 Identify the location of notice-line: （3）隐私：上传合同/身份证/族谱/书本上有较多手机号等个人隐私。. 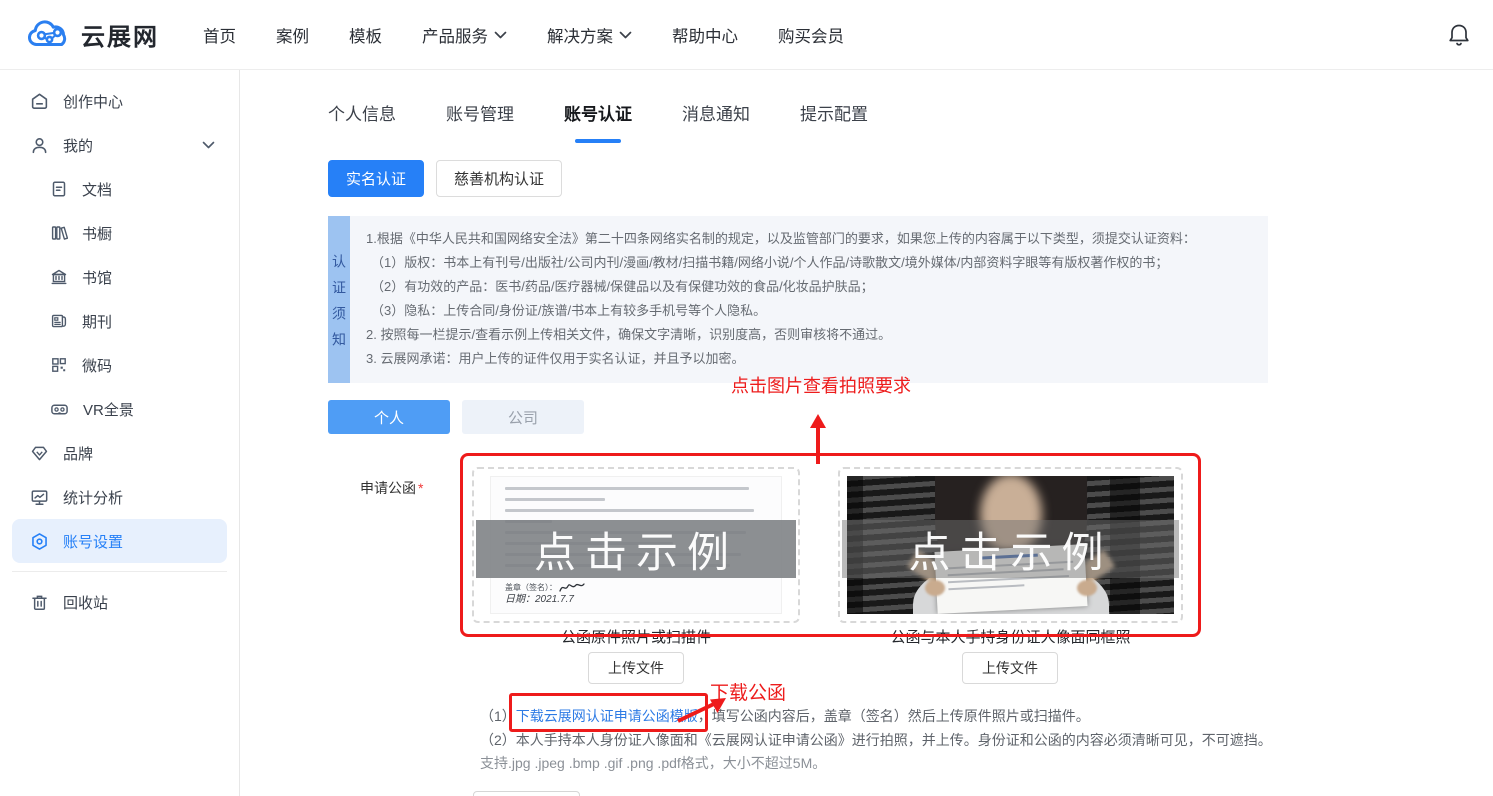
(569, 310).